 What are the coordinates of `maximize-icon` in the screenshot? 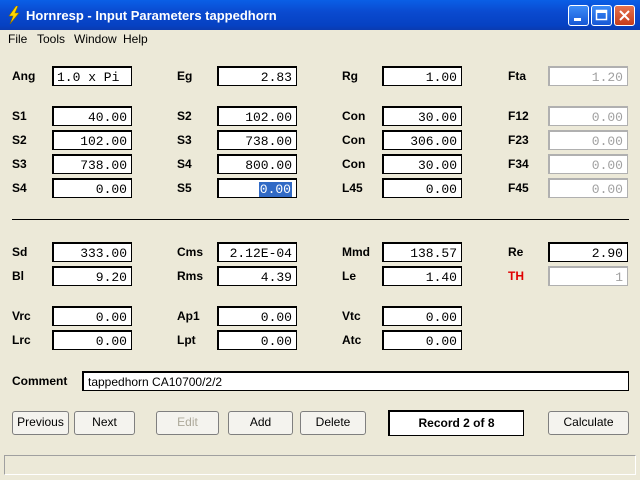 It's located at (601, 15).